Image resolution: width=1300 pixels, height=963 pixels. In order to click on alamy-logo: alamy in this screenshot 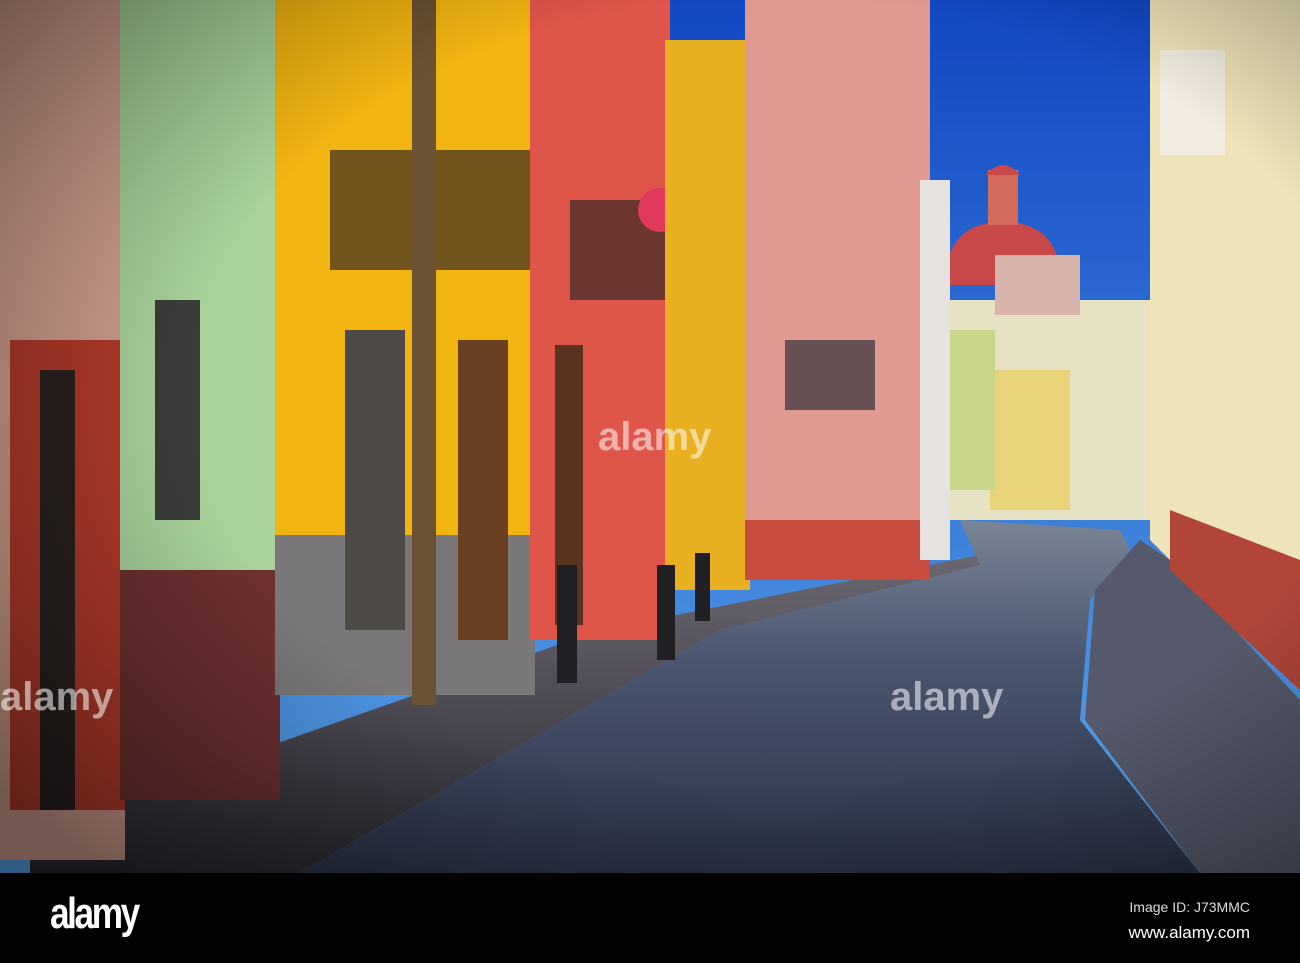, I will do `click(95, 913)`.